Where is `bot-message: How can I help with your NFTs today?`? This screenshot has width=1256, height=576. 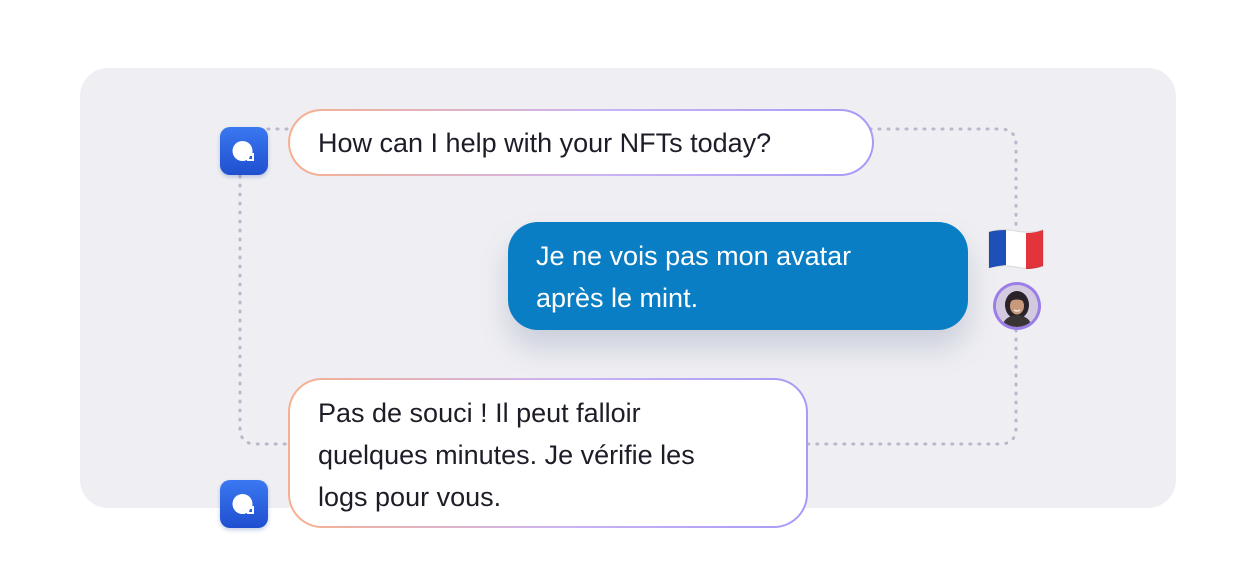
bot-message: How can I help with your NFTs today? is located at coordinates (581, 142).